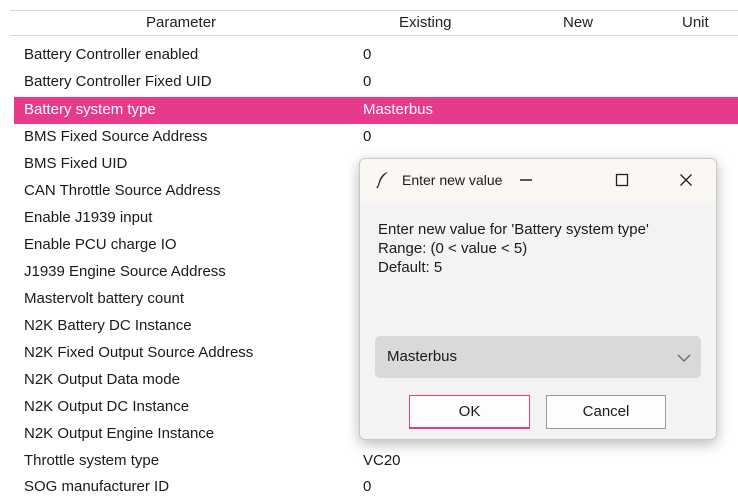 This screenshot has height=501, width=738. Describe the element at coordinates (76, 163) in the screenshot. I see `row-parameter: BMS Fixed UID` at that location.